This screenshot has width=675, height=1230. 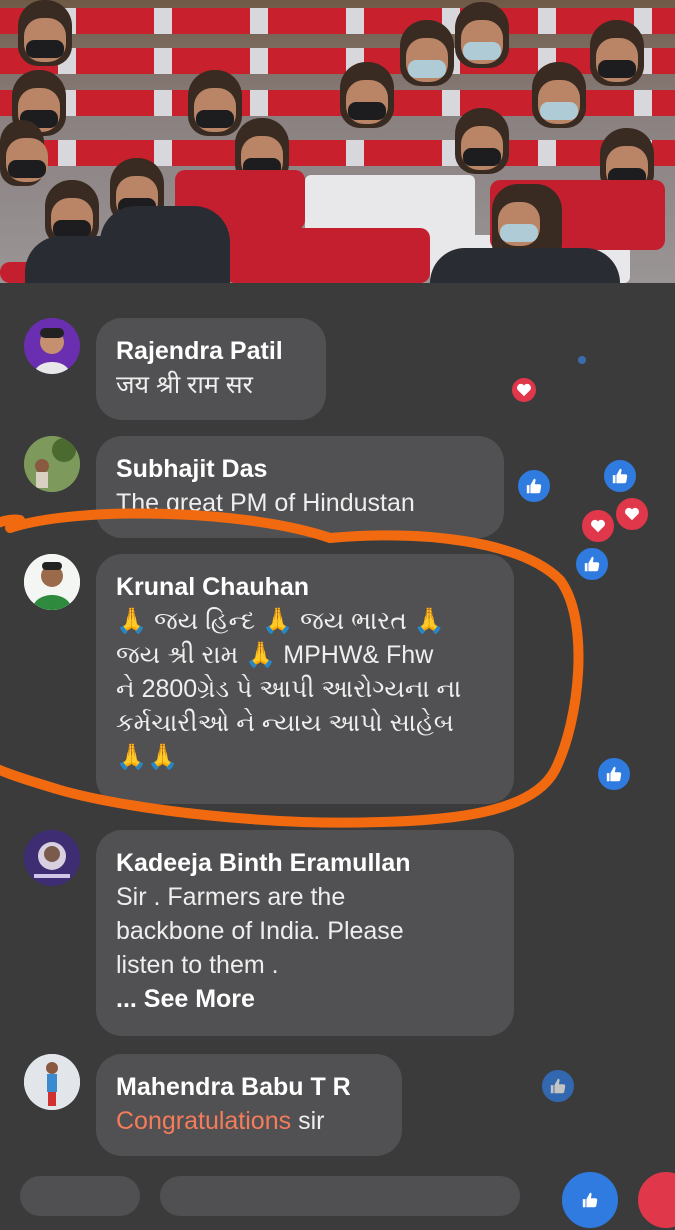 What do you see at coordinates (204, 1121) in the screenshot?
I see `highlighted-word: Congratulations` at bounding box center [204, 1121].